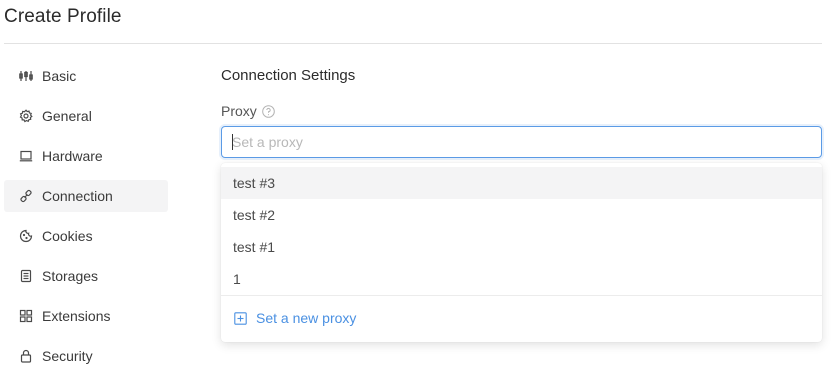 The image size is (832, 378). I want to click on extensions-icon, so click(26, 316).